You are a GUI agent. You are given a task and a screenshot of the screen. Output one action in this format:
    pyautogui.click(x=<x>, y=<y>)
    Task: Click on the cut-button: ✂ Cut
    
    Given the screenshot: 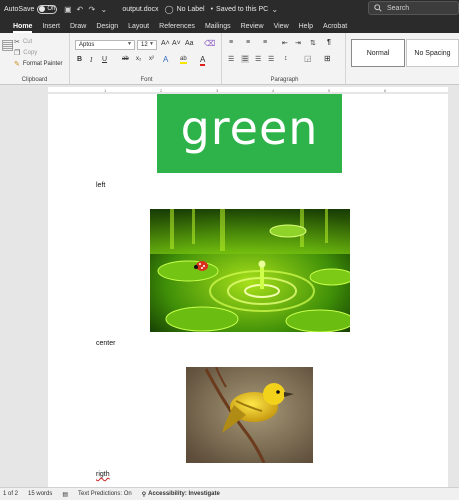 What is the action you would take?
    pyautogui.click(x=23, y=42)
    